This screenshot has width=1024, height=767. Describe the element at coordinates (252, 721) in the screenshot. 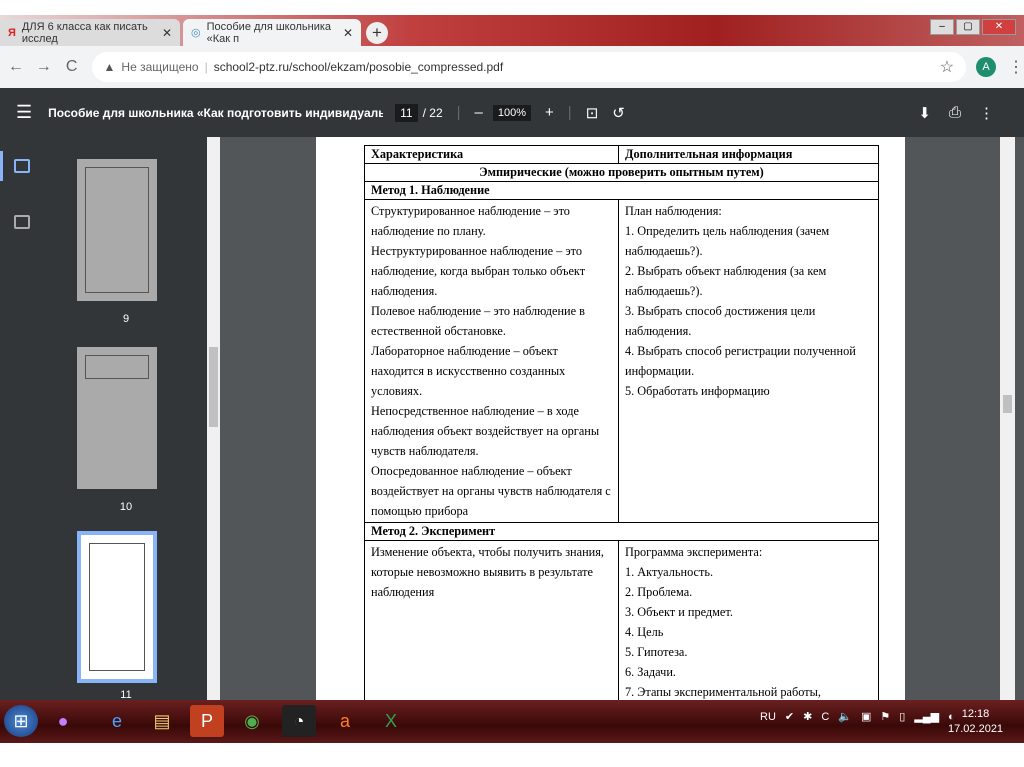

I see `chrome-icon: ◉` at that location.